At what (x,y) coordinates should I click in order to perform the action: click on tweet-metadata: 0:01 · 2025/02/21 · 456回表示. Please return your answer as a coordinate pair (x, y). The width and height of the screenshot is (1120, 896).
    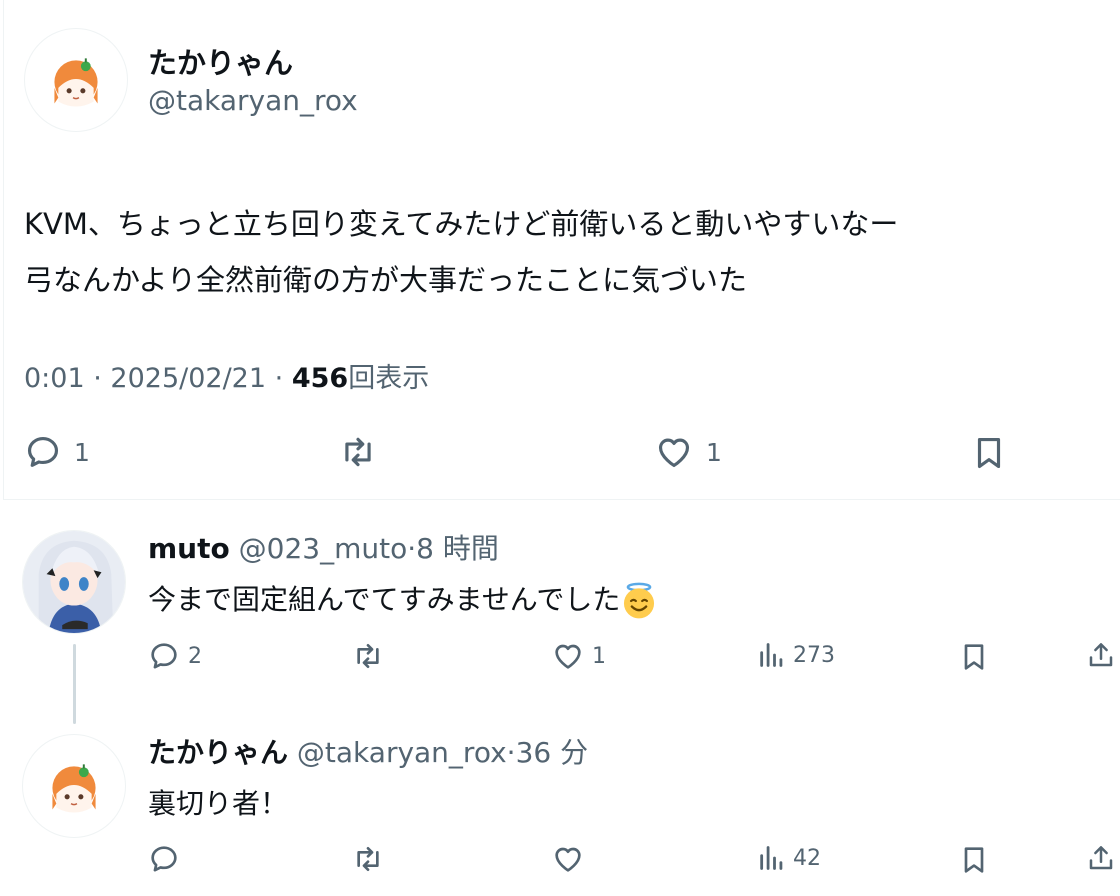
    Looking at the image, I should click on (226, 375).